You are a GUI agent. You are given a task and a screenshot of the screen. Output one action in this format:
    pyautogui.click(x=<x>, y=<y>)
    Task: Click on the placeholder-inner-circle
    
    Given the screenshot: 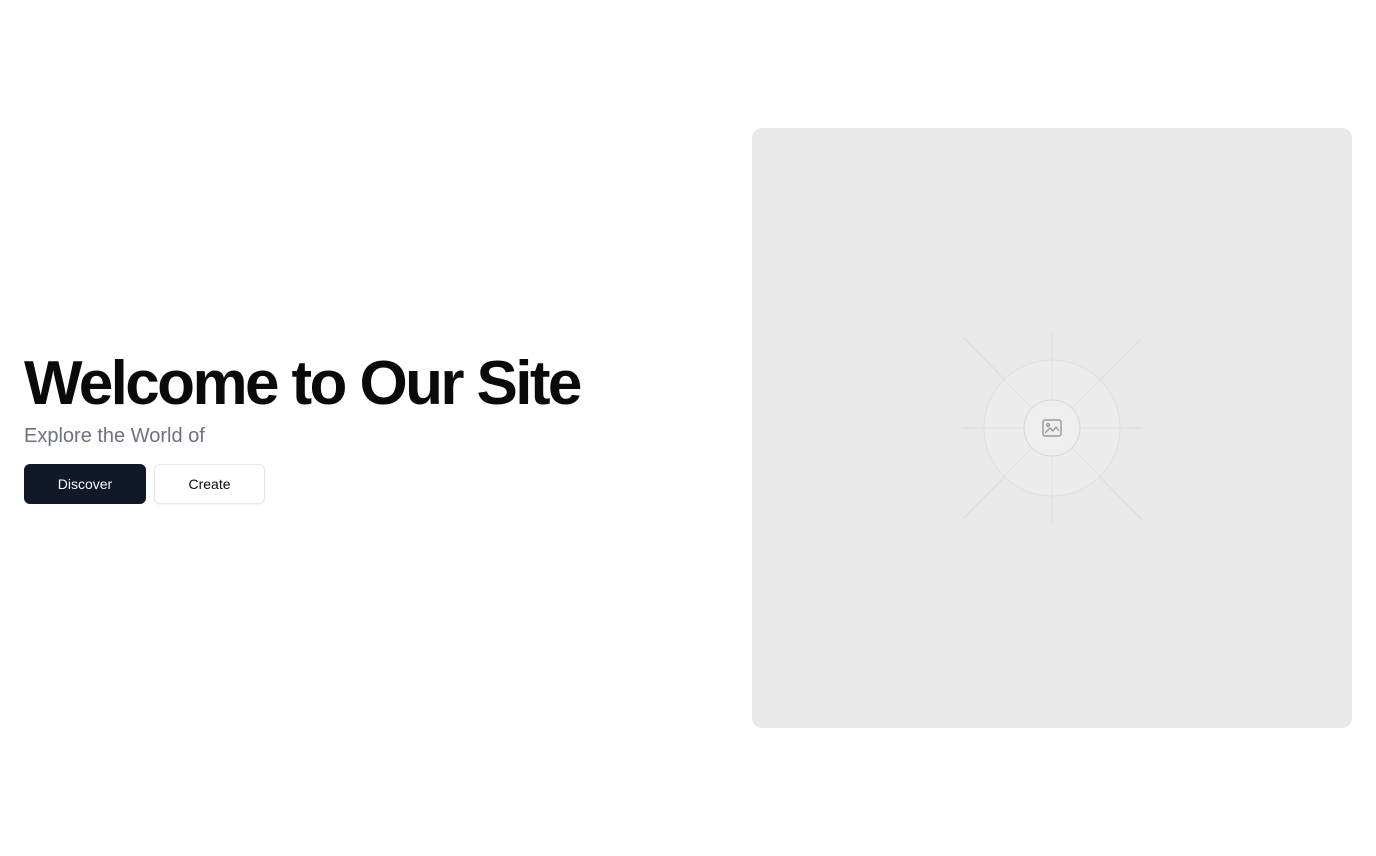 What is the action you would take?
    pyautogui.click(x=1052, y=428)
    